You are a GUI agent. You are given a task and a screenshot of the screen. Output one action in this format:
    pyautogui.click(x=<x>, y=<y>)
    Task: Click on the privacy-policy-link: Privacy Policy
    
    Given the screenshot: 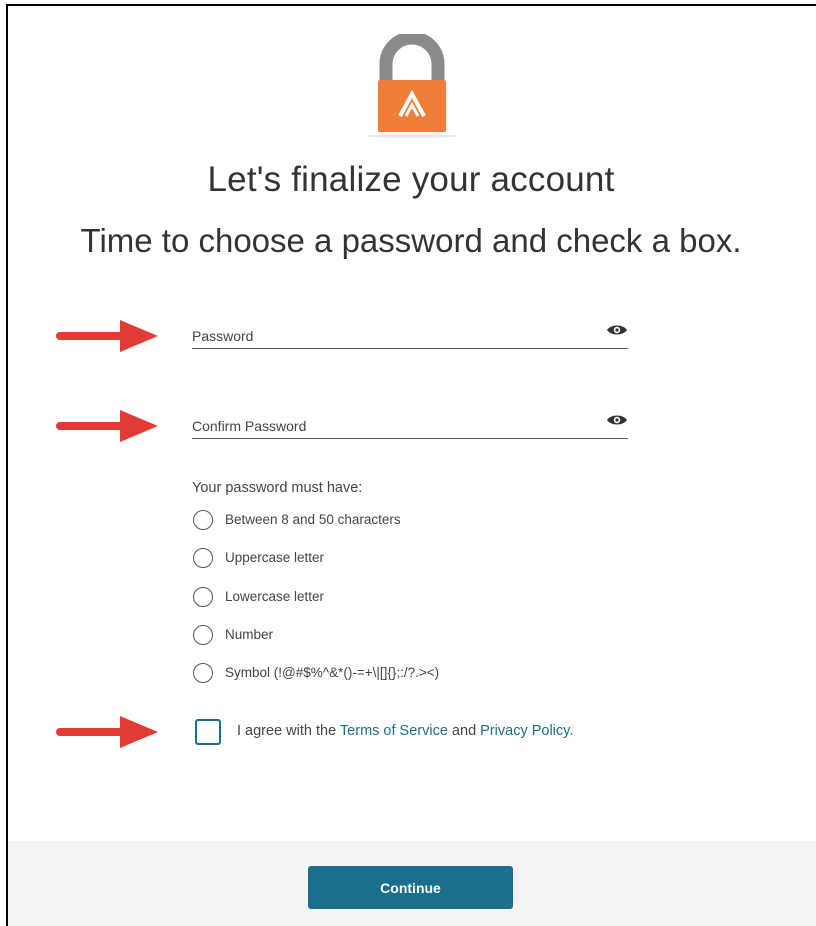 What is the action you would take?
    pyautogui.click(x=524, y=731)
    